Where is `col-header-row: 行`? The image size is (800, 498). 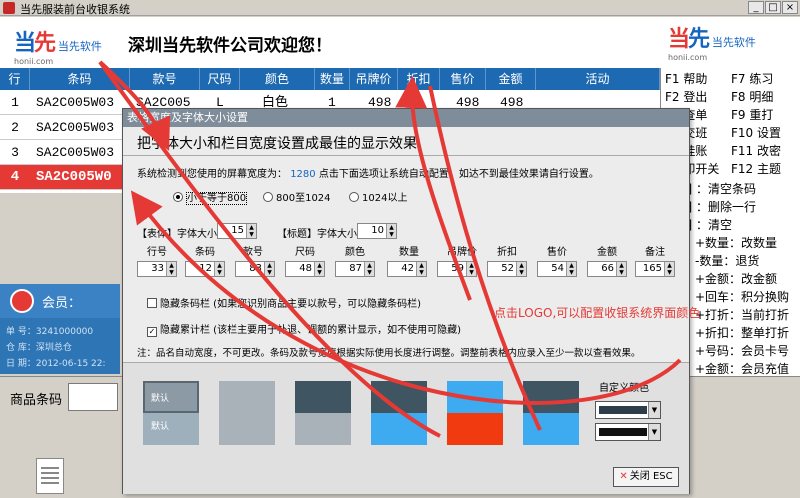 col-header-row: 行 is located at coordinates (15, 79).